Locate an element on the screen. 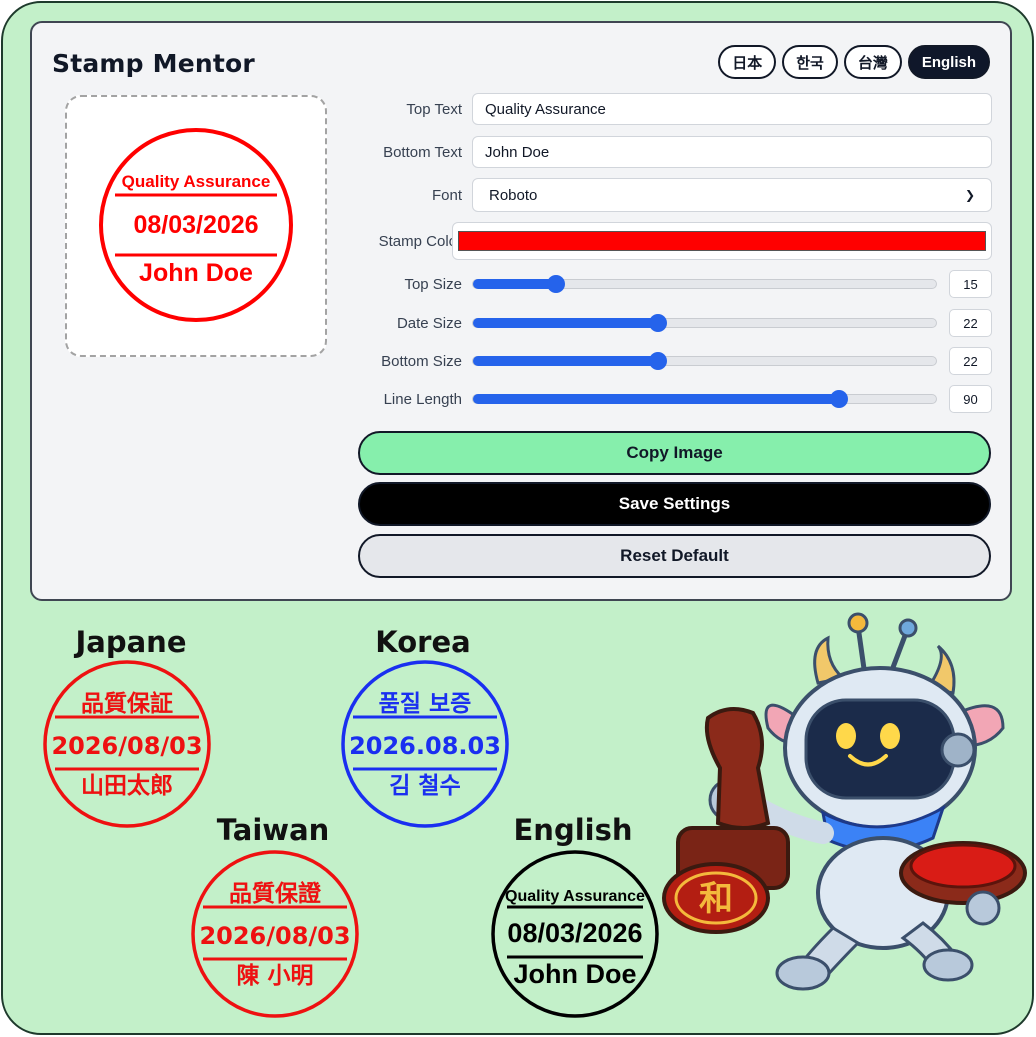 The image size is (1036, 1037). bottom-text-row: Bottom Text John Doe is located at coordinates (677, 152).